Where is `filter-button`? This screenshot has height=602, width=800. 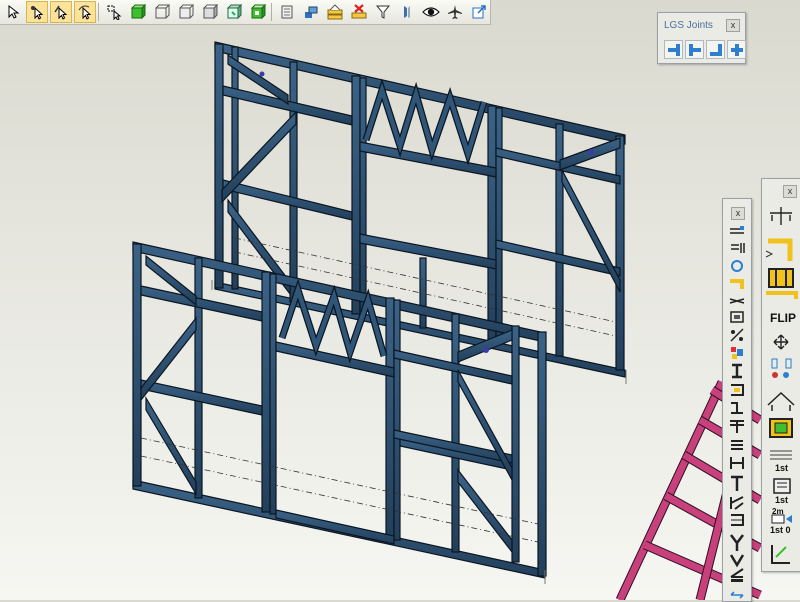 filter-button is located at coordinates (383, 12).